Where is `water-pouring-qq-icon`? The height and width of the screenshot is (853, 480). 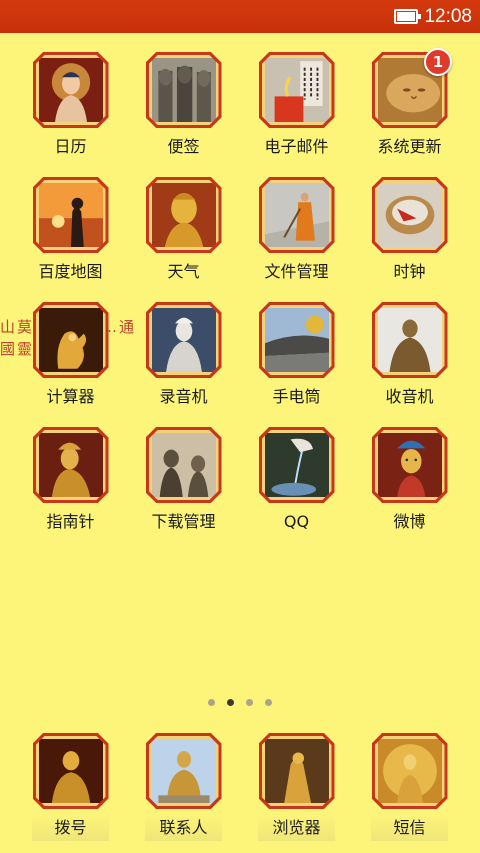 water-pouring-qq-icon is located at coordinates (296, 465).